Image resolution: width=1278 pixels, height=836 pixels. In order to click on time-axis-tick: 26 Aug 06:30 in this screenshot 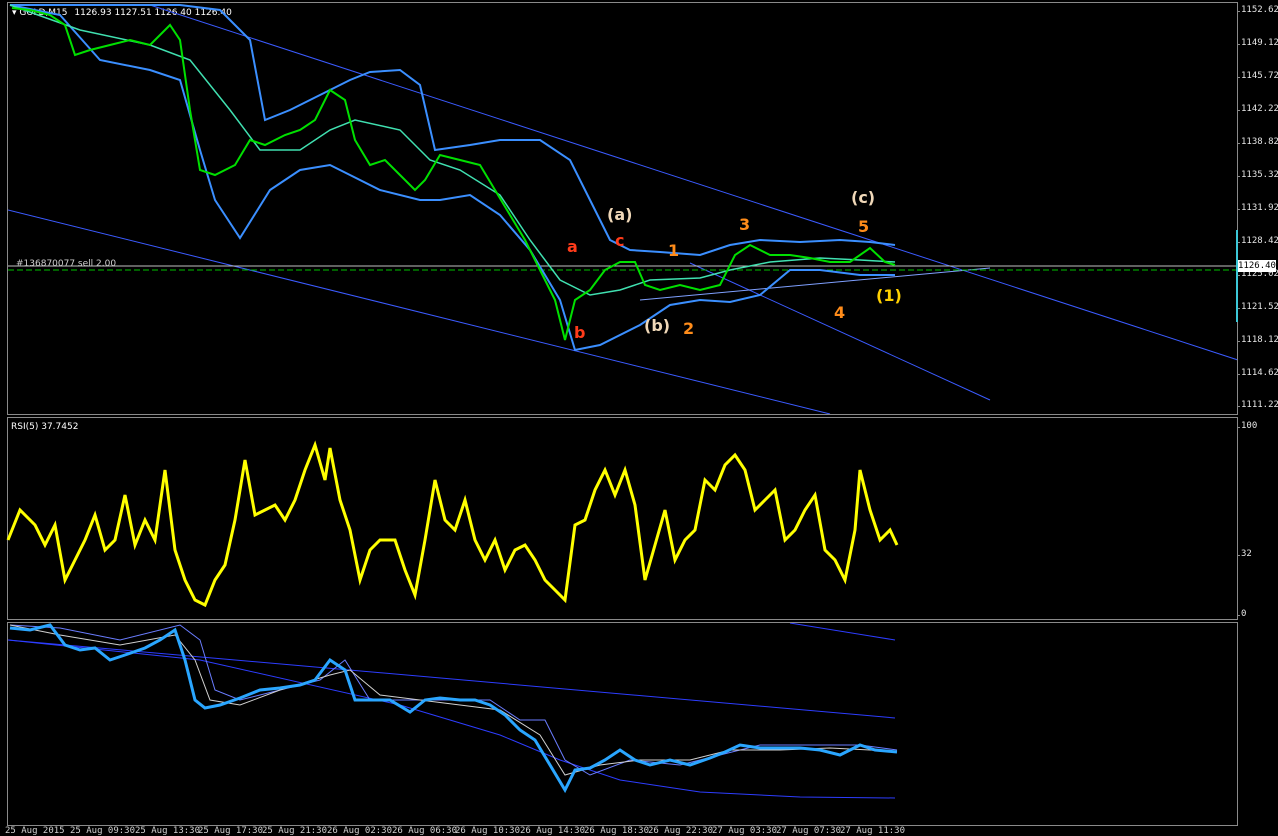, I will do `click(425, 831)`.